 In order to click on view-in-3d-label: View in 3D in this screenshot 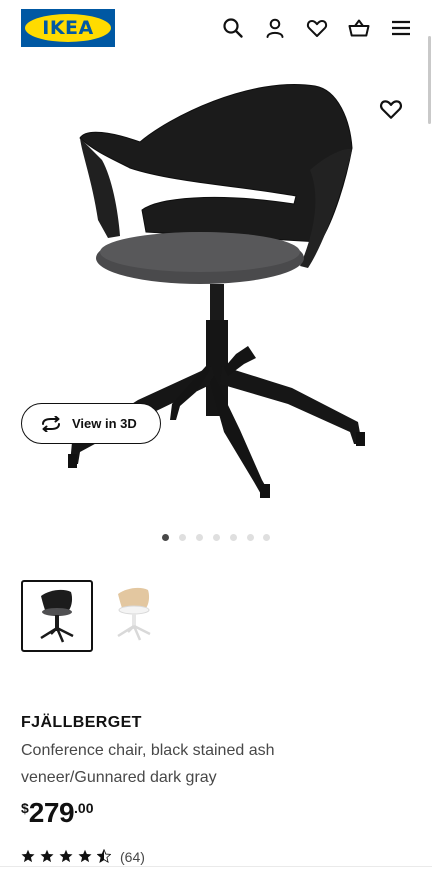, I will do `click(104, 423)`.